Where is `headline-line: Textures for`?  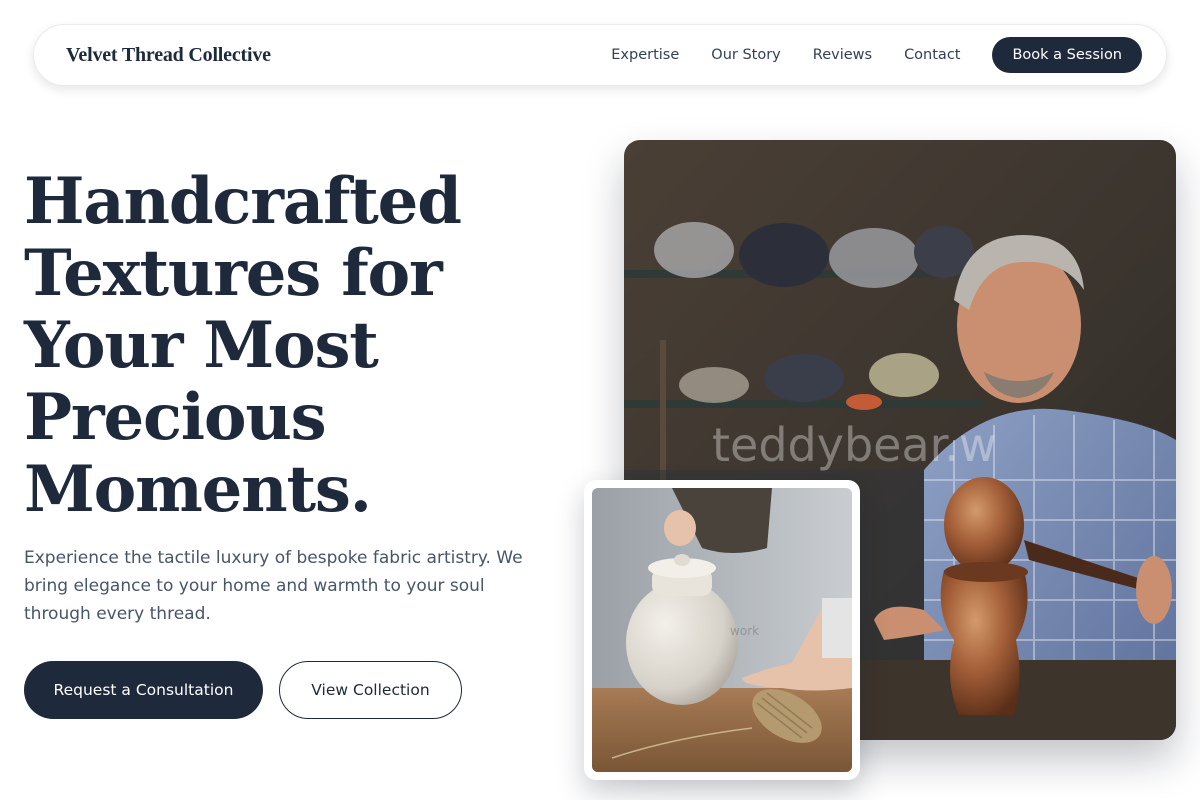
headline-line: Textures for is located at coordinates (233, 273).